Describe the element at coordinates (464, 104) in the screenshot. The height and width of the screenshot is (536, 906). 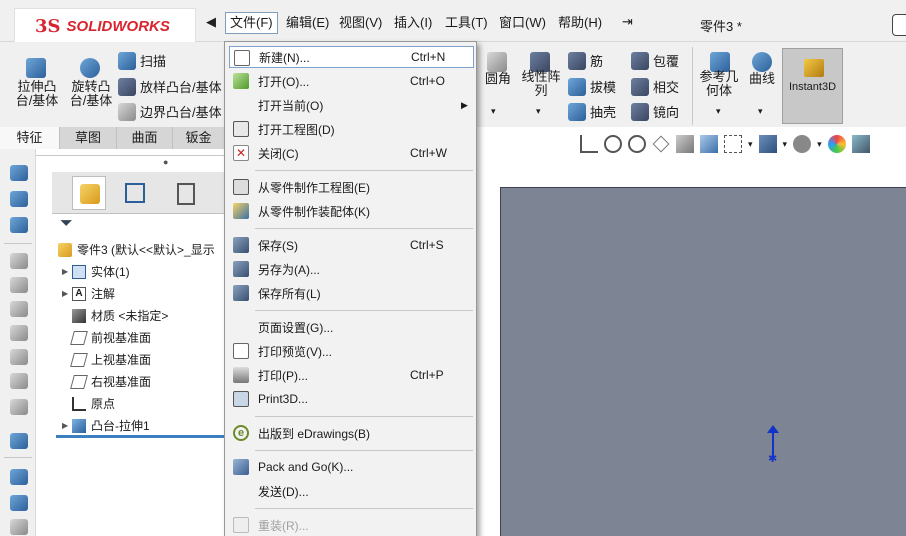
I see `submenu-arrow-icon: ▶` at that location.